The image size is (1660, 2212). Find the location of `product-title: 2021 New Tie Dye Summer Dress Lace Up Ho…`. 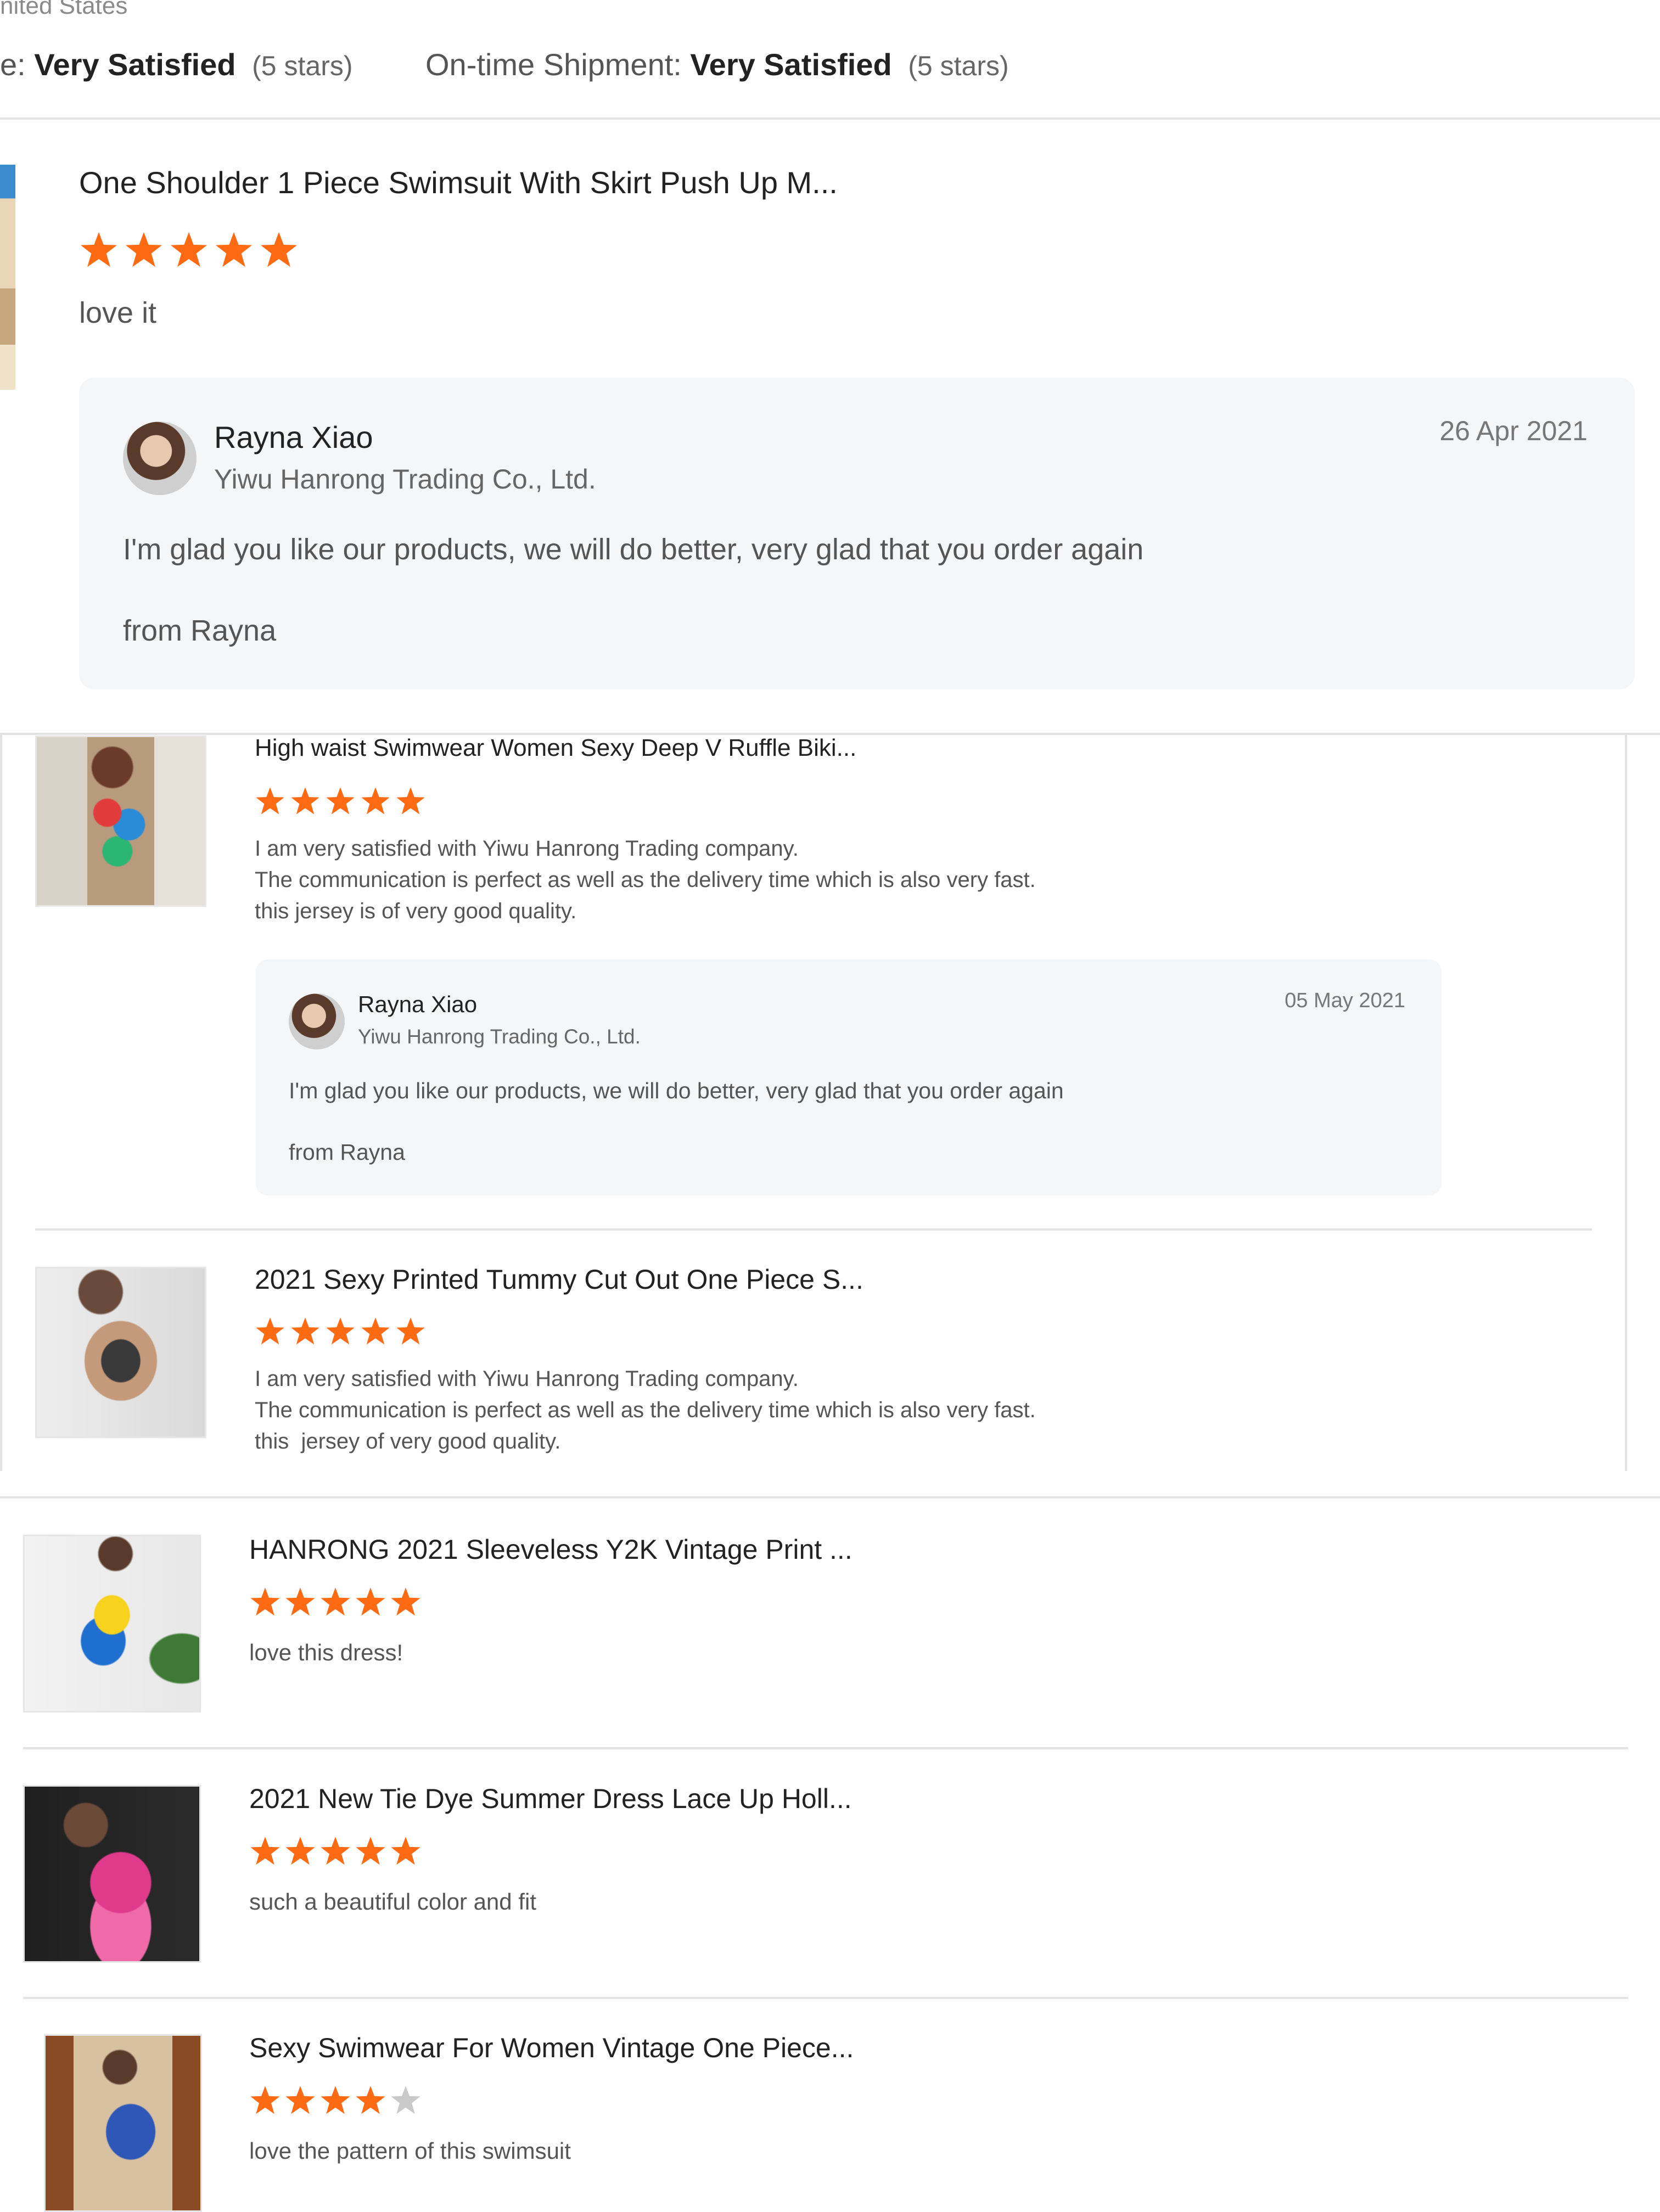

product-title: 2021 New Tie Dye Summer Dress Lace Up Ho… is located at coordinates (550, 1799).